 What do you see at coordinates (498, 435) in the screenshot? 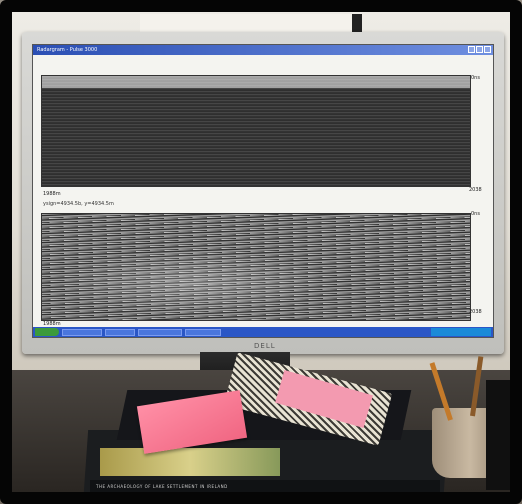
I see `dark-foreground-object` at bounding box center [498, 435].